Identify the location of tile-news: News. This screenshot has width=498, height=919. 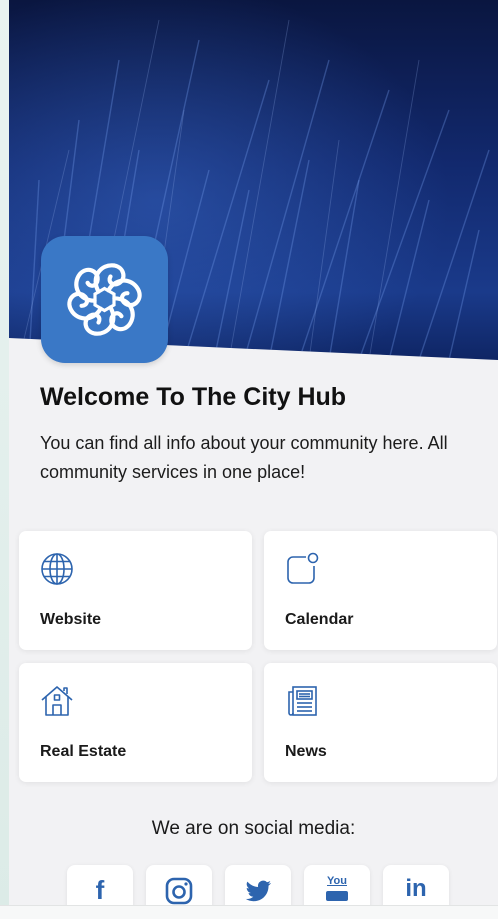
(380, 722).